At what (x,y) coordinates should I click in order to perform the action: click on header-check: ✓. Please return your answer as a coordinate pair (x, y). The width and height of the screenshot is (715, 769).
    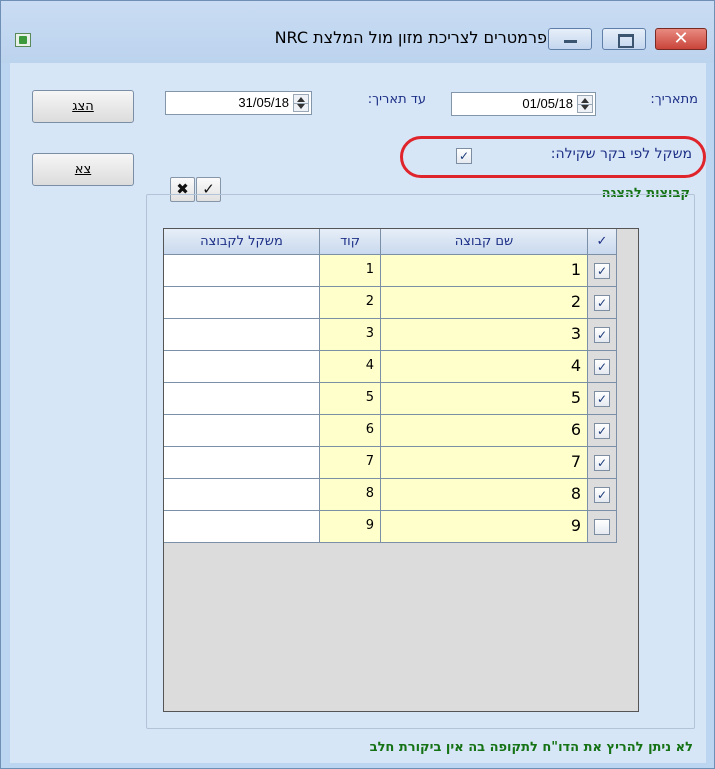
    Looking at the image, I should click on (602, 242).